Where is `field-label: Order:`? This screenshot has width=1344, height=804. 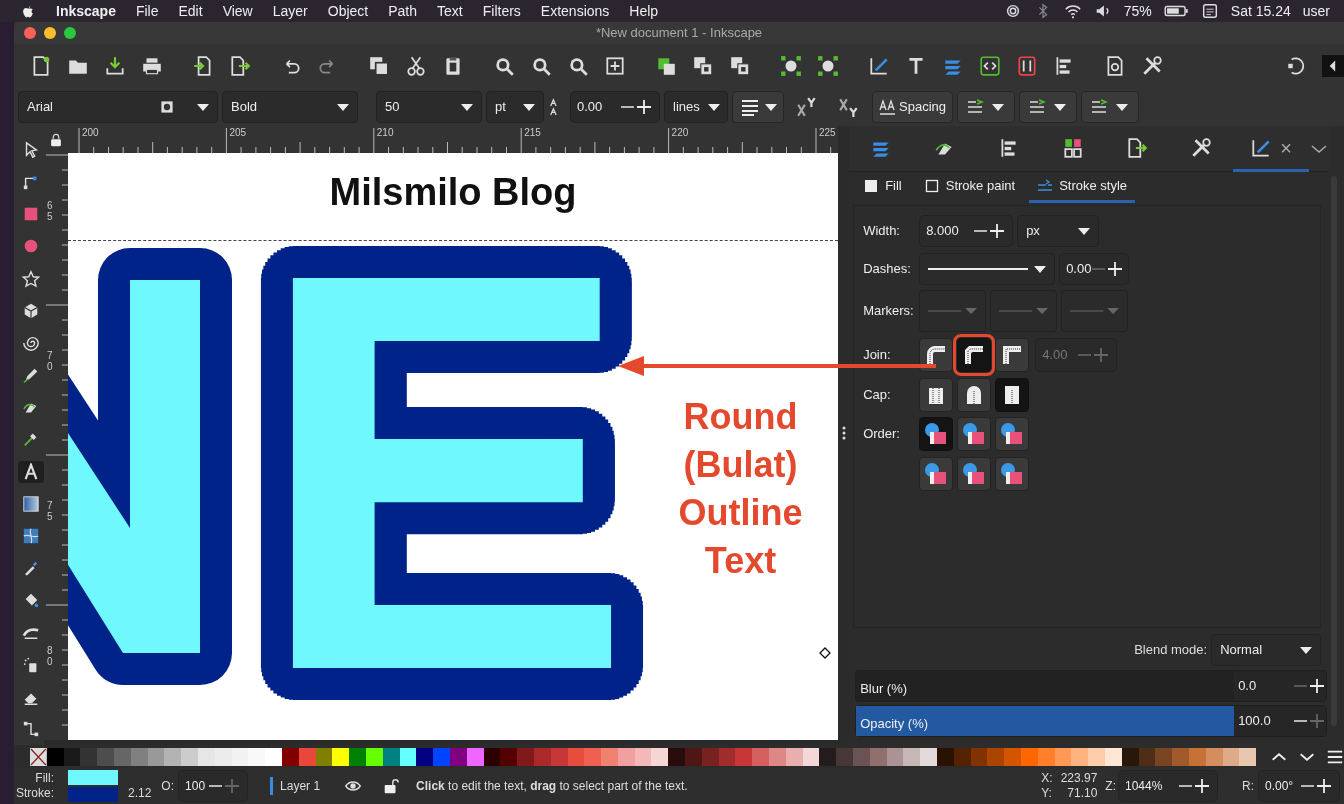
field-label: Order: is located at coordinates (882, 434).